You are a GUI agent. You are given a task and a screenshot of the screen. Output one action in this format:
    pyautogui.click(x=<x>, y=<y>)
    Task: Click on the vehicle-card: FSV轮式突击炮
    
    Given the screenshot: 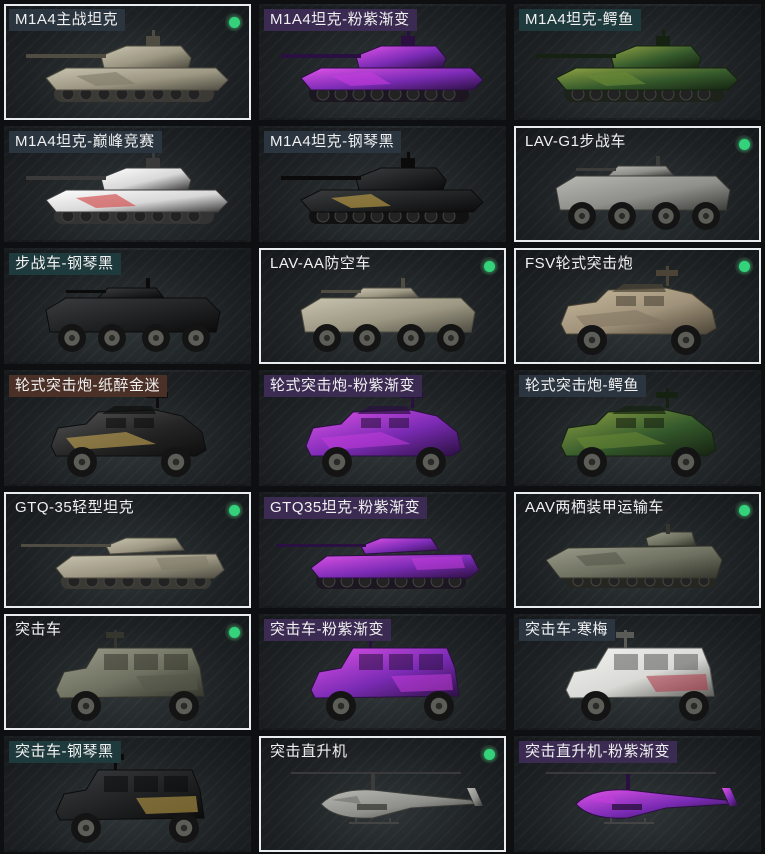 What is the action you would take?
    pyautogui.click(x=637, y=306)
    